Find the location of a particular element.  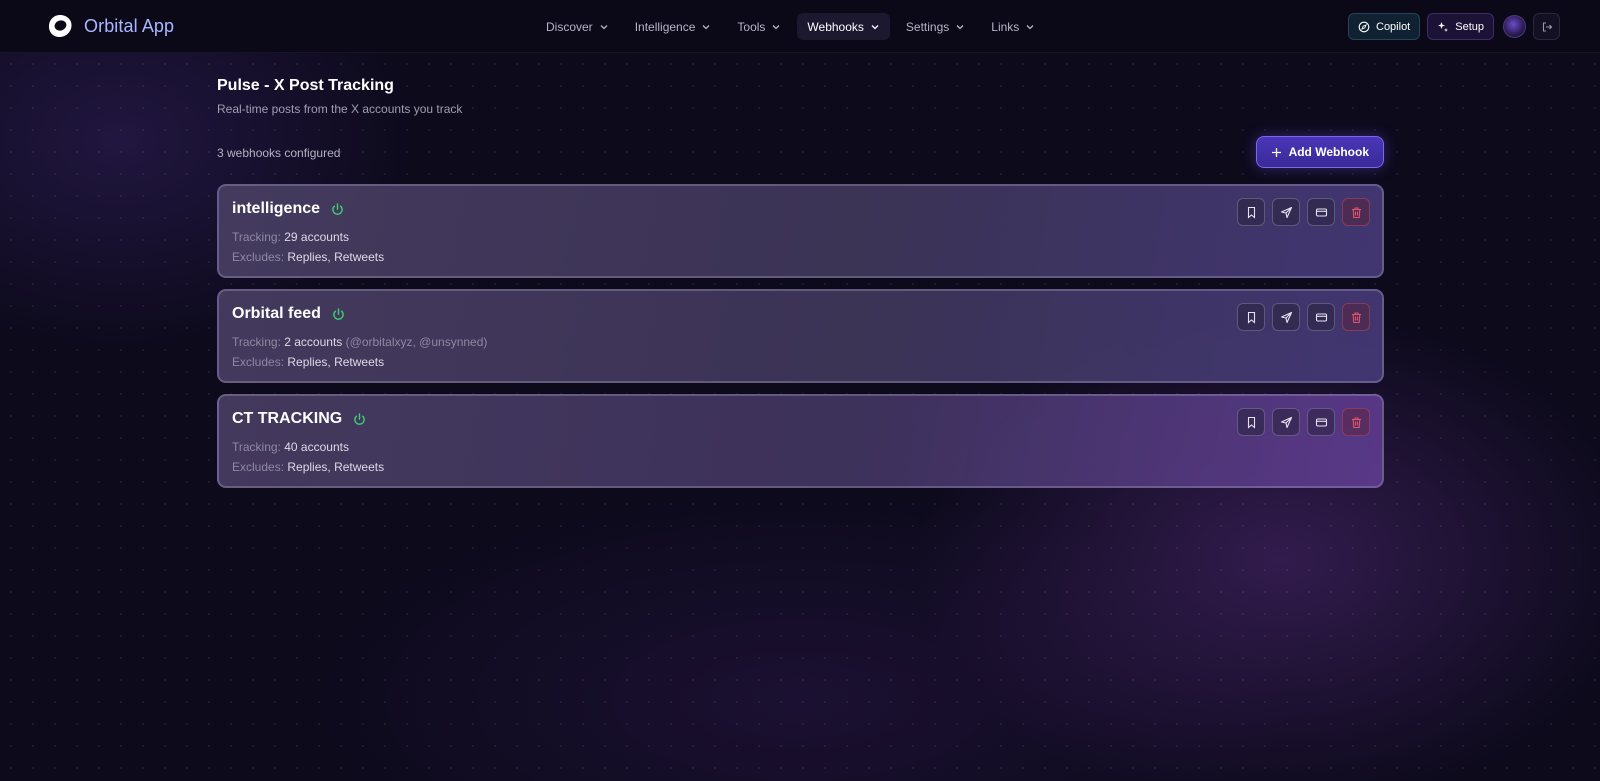

nav-item-label: Links is located at coordinates (1005, 26).